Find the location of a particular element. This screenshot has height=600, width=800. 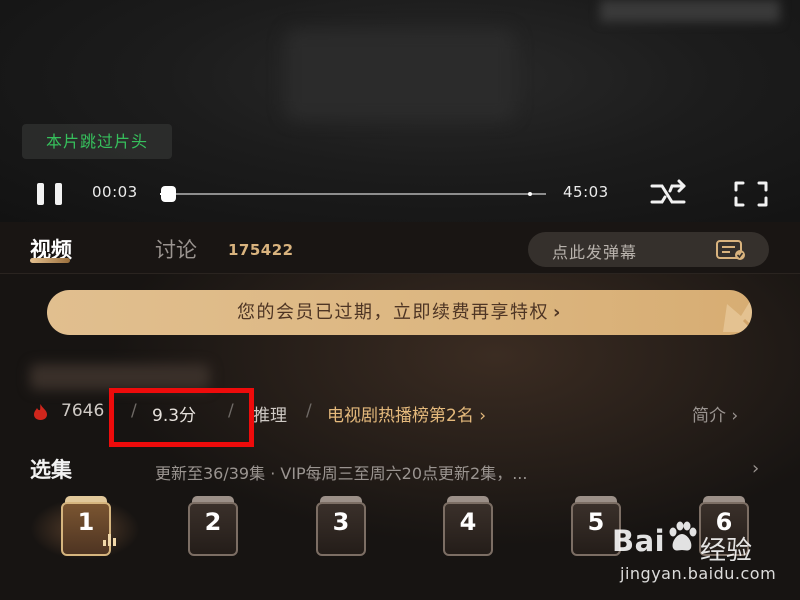

heat-value: 7646 is located at coordinates (83, 411).